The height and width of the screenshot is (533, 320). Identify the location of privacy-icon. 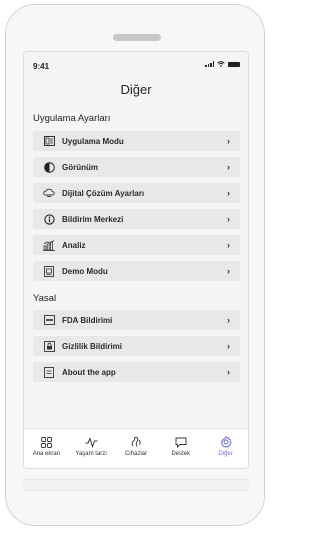
(49, 346).